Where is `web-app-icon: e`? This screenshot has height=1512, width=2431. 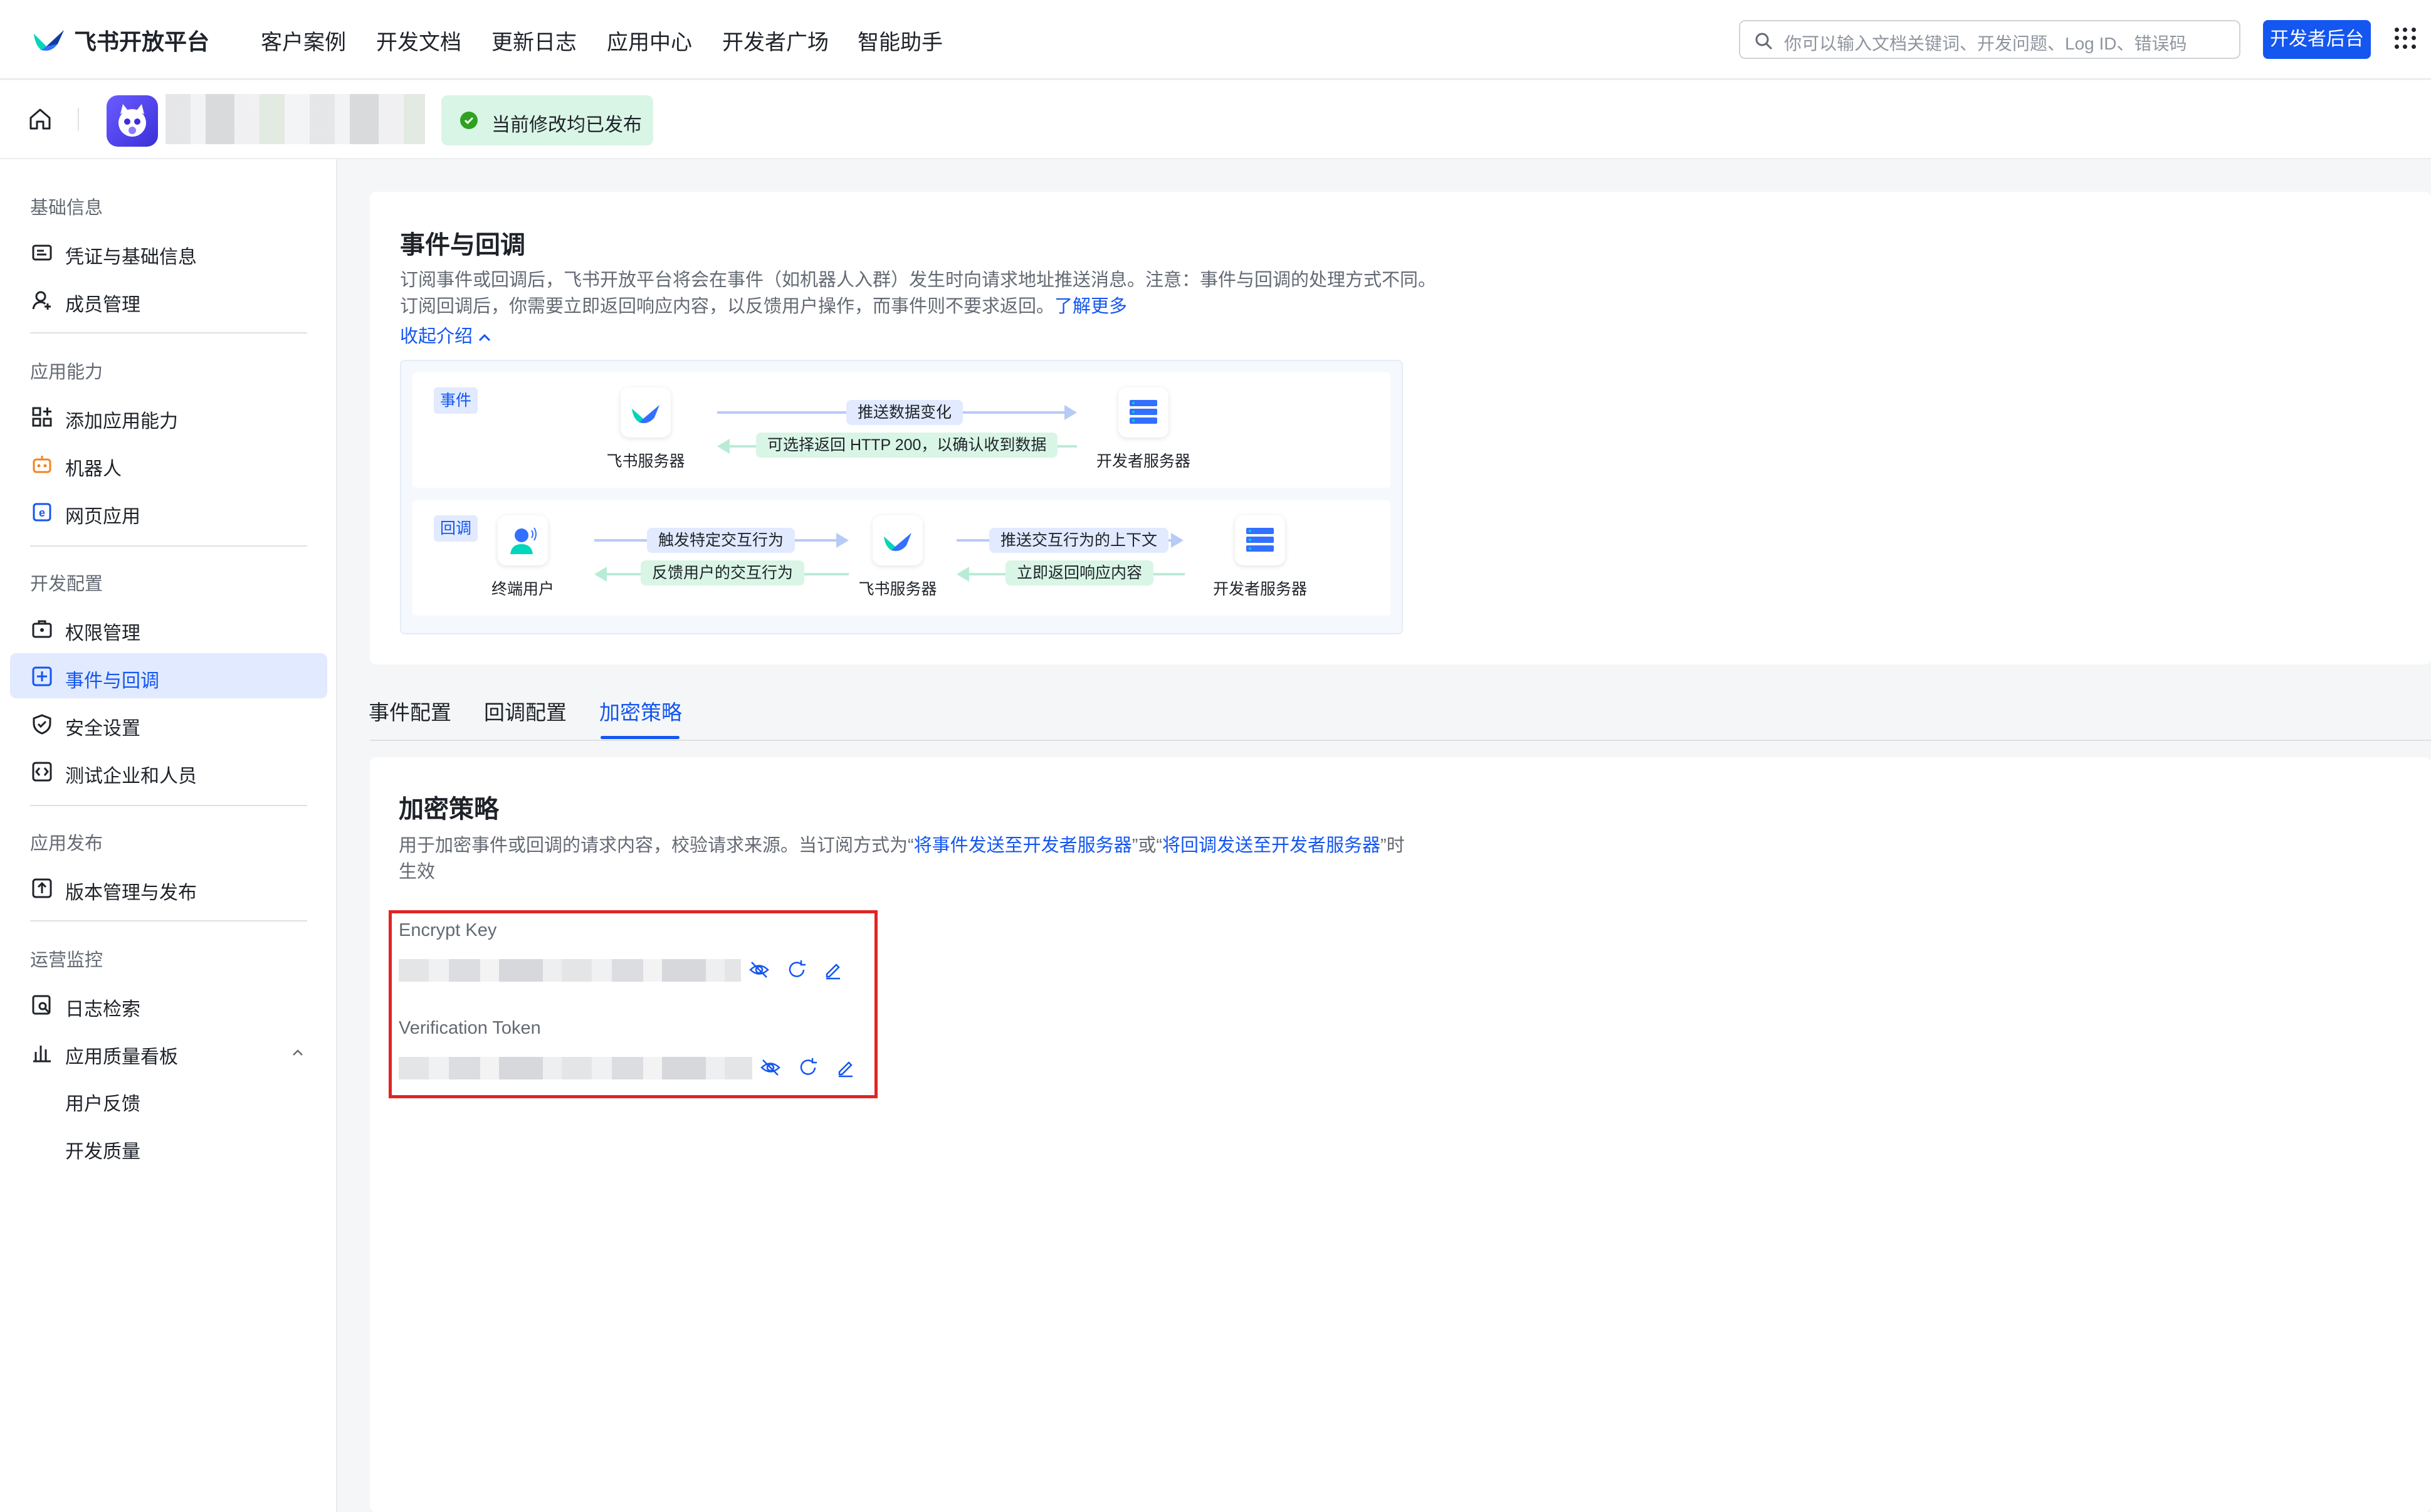 web-app-icon: e is located at coordinates (42, 512).